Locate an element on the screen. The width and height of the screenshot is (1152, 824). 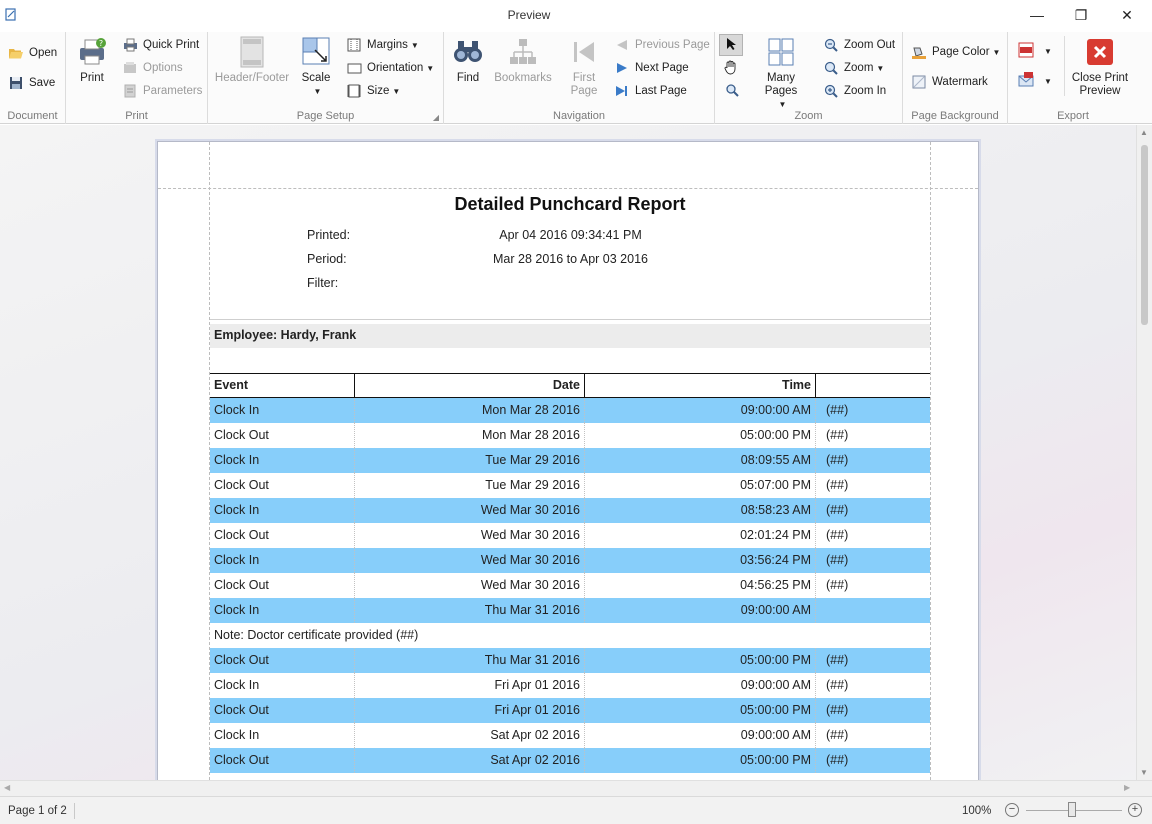
send-email-button: ▼ is located at coordinates (1035, 81).